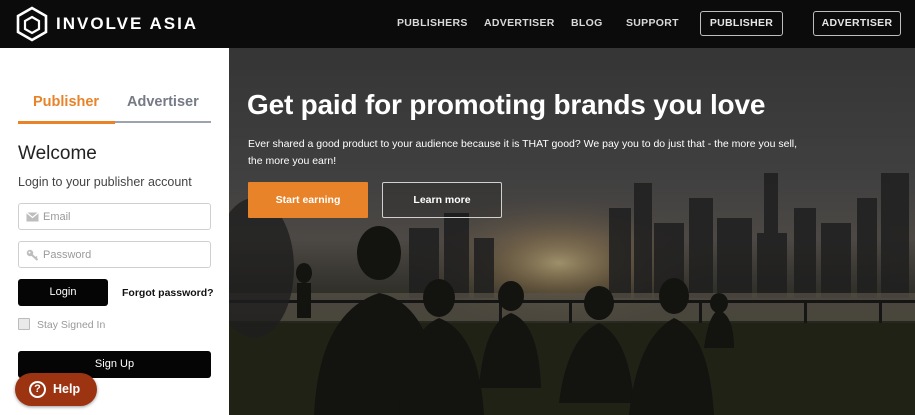  What do you see at coordinates (506, 104) in the screenshot?
I see `hero-title: Get paid for promoting brands you love` at bounding box center [506, 104].